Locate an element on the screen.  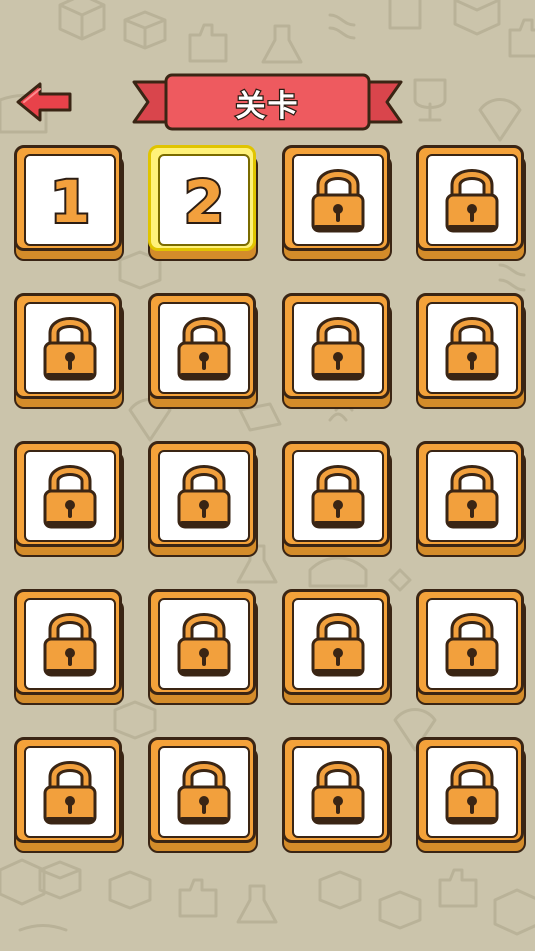
level-tile-1: 1 is located at coordinates (69, 203).